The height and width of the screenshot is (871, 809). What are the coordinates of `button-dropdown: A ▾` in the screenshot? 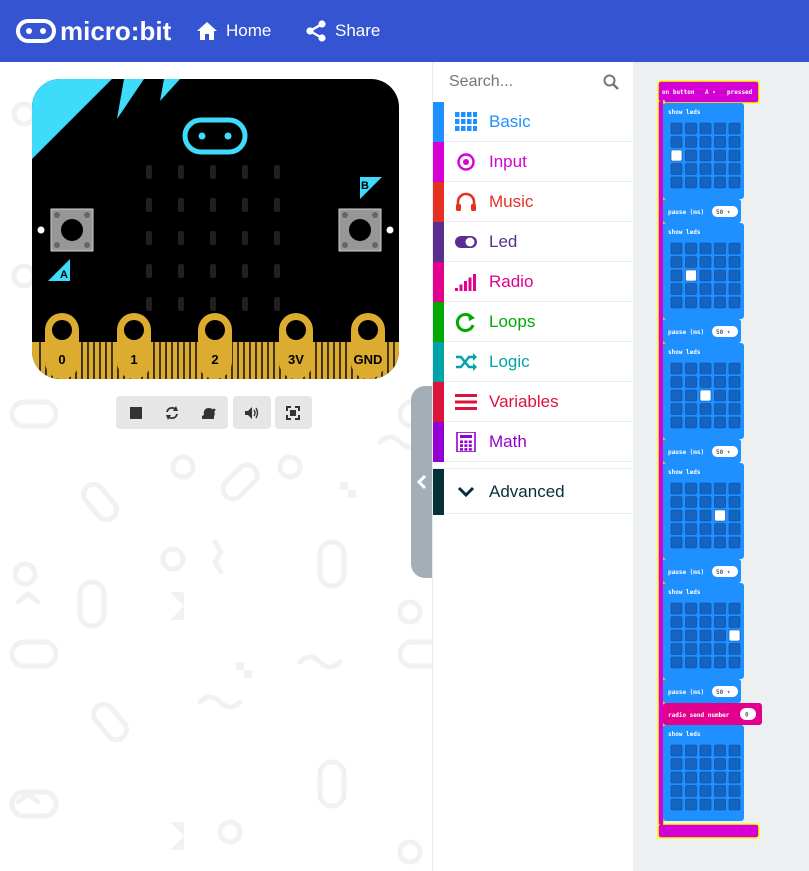 It's located at (710, 92).